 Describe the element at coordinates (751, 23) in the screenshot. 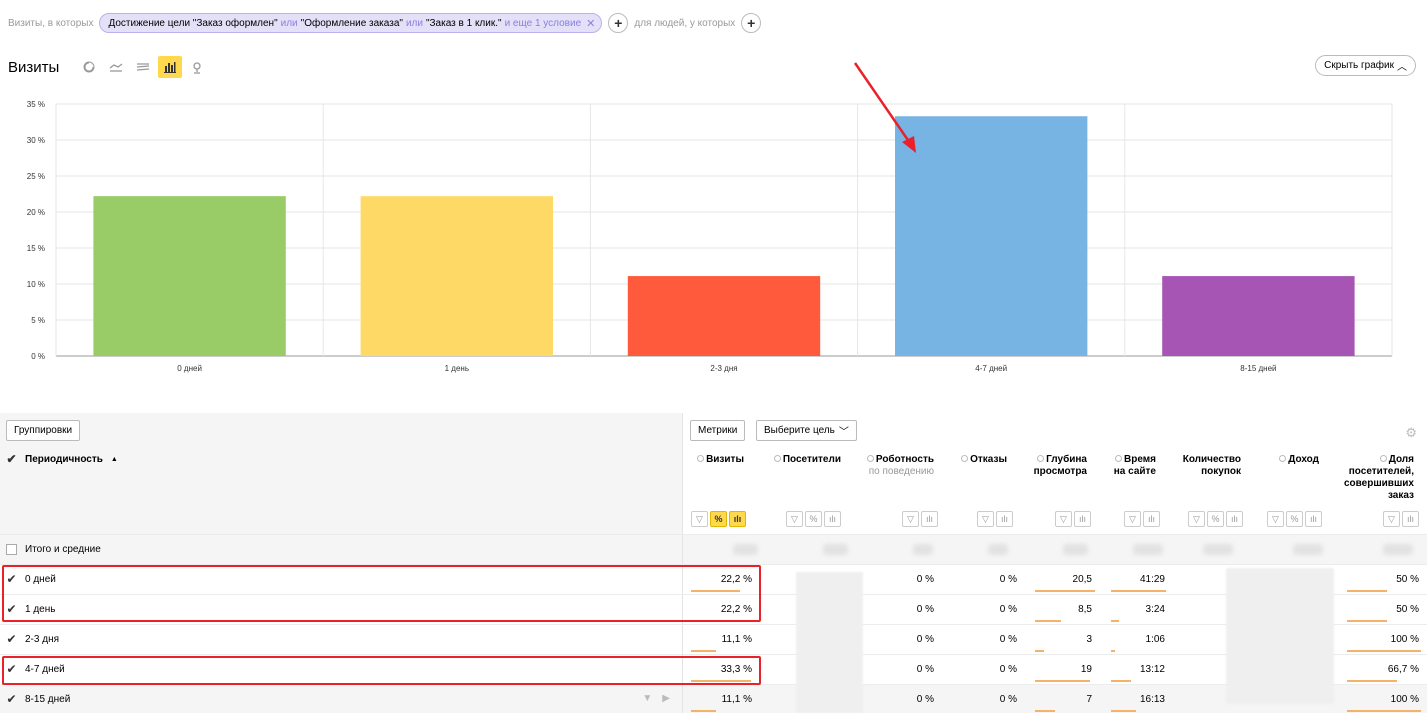

I see `add-people-condition-button: +` at that location.